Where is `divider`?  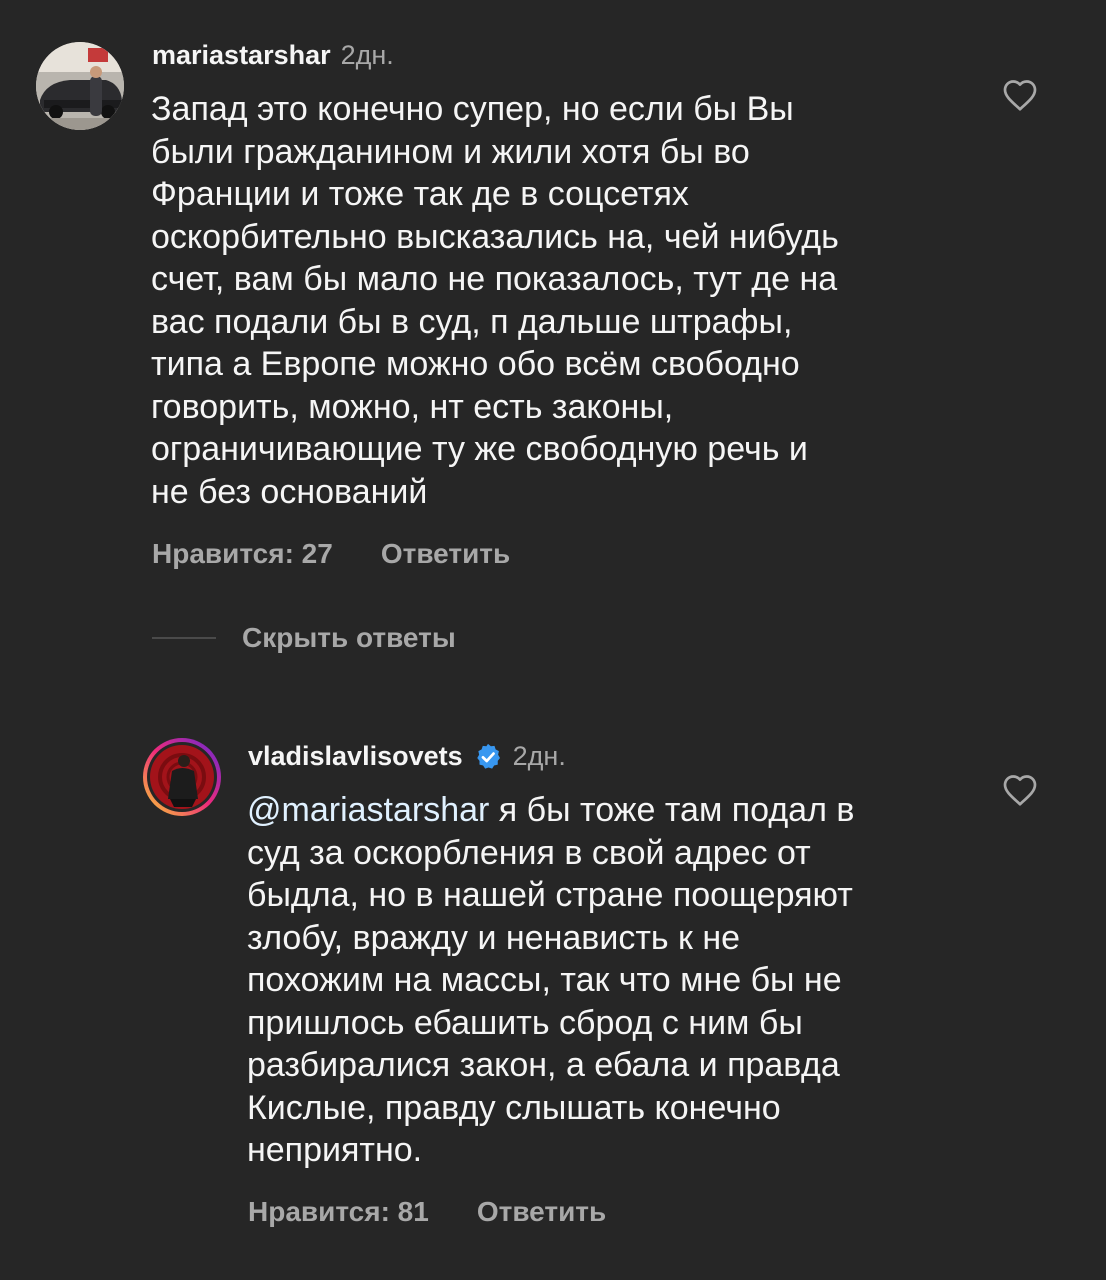
divider is located at coordinates (184, 638).